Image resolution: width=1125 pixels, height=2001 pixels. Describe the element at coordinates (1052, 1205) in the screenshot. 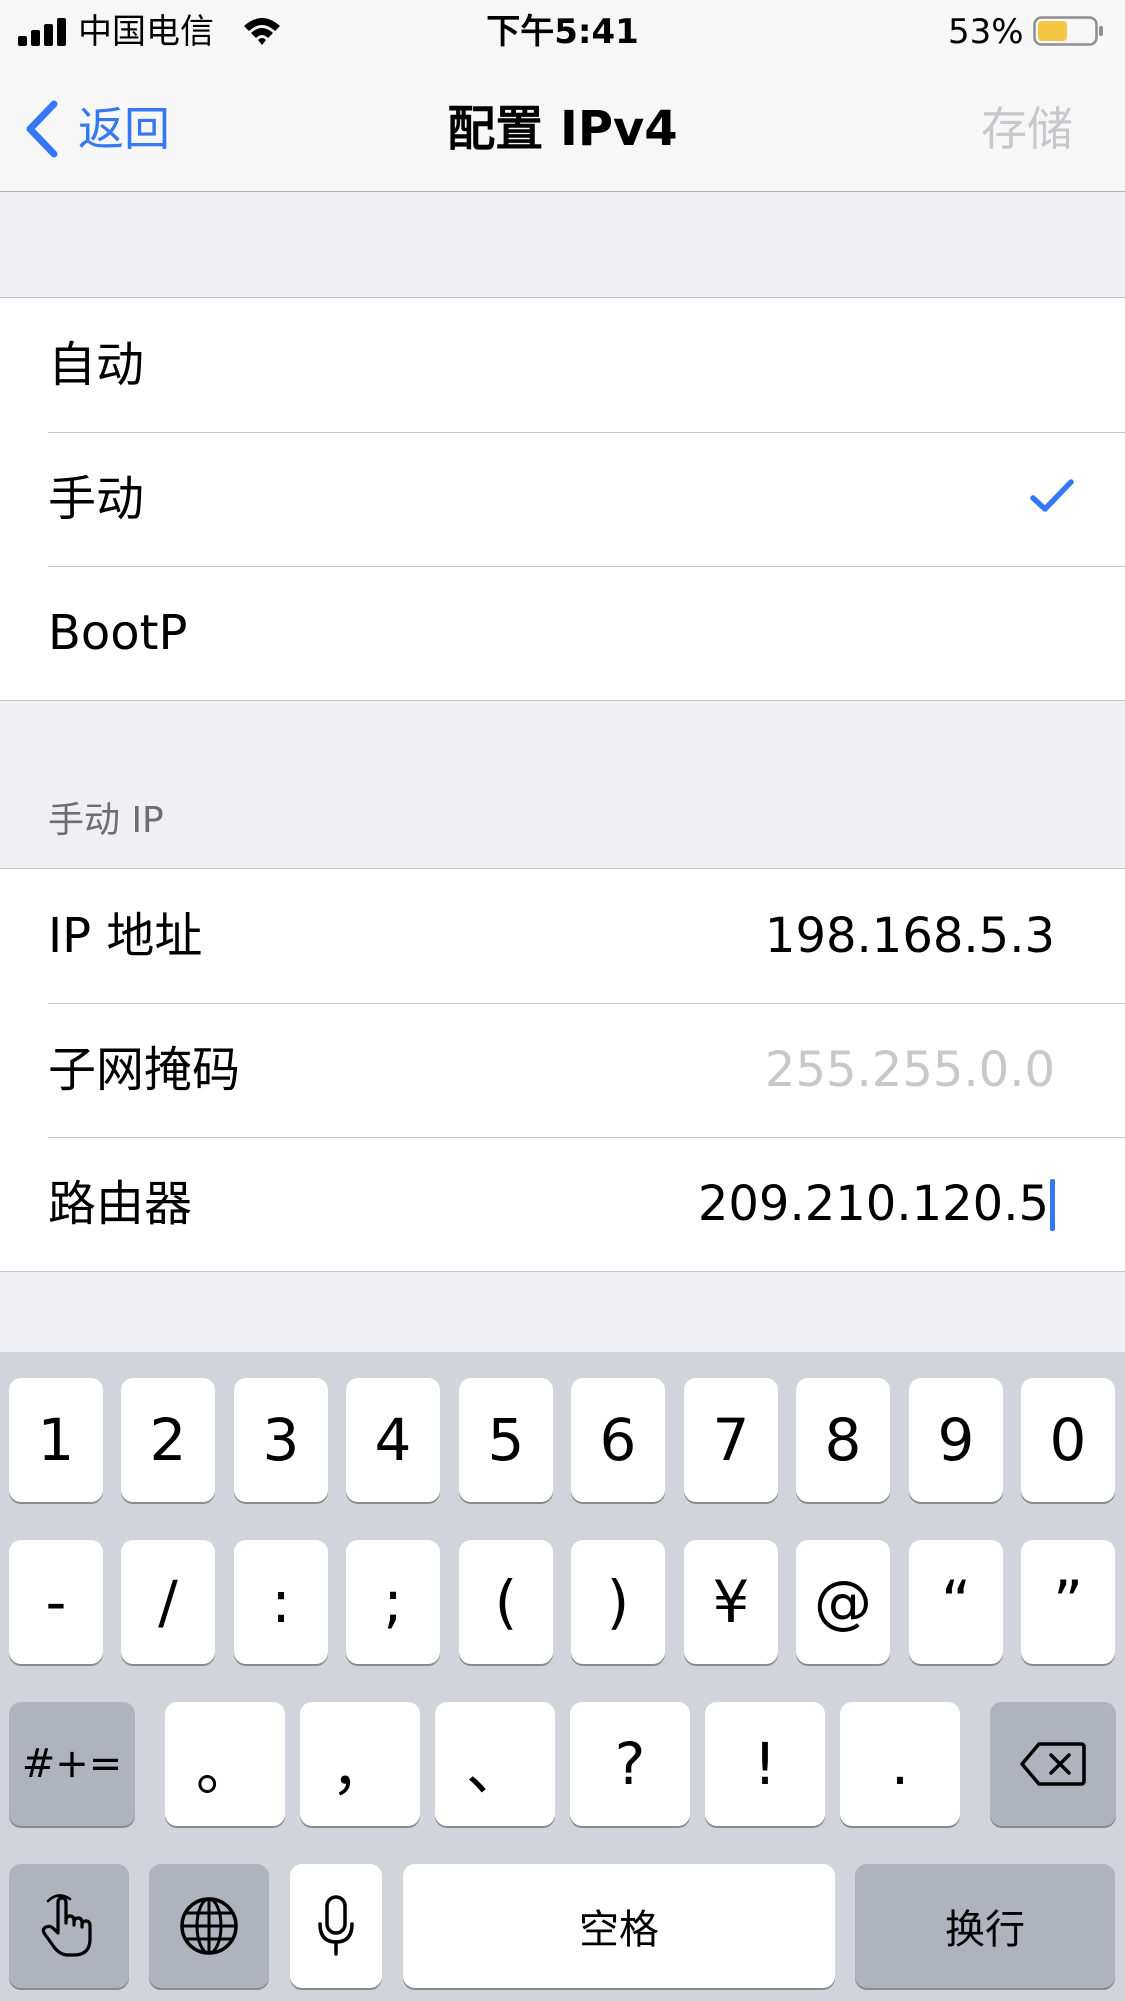

I see `text-cursor` at that location.